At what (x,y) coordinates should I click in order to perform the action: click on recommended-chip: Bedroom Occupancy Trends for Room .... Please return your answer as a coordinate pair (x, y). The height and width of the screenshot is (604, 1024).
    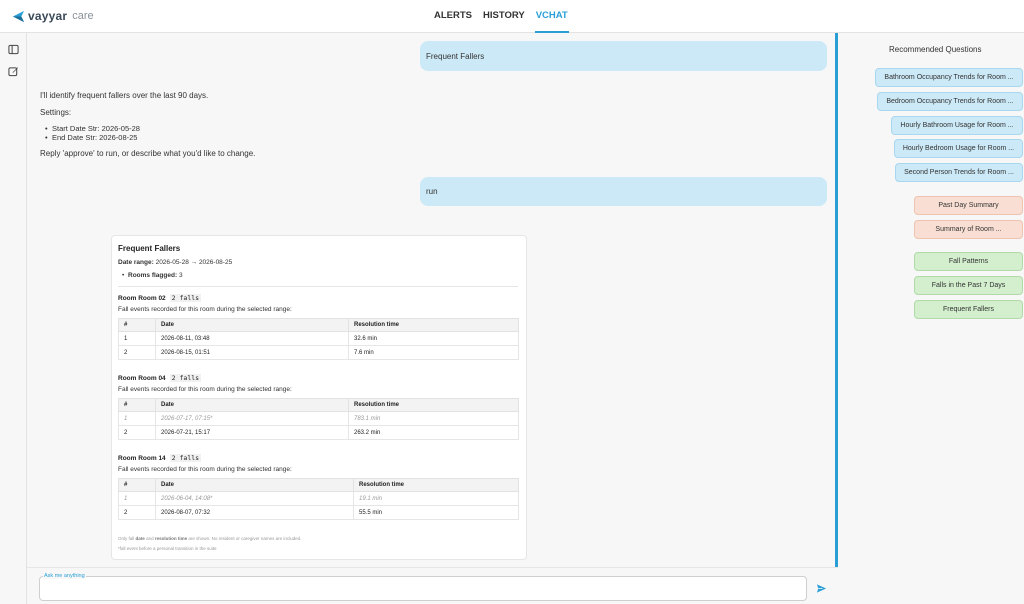
    Looking at the image, I should click on (950, 101).